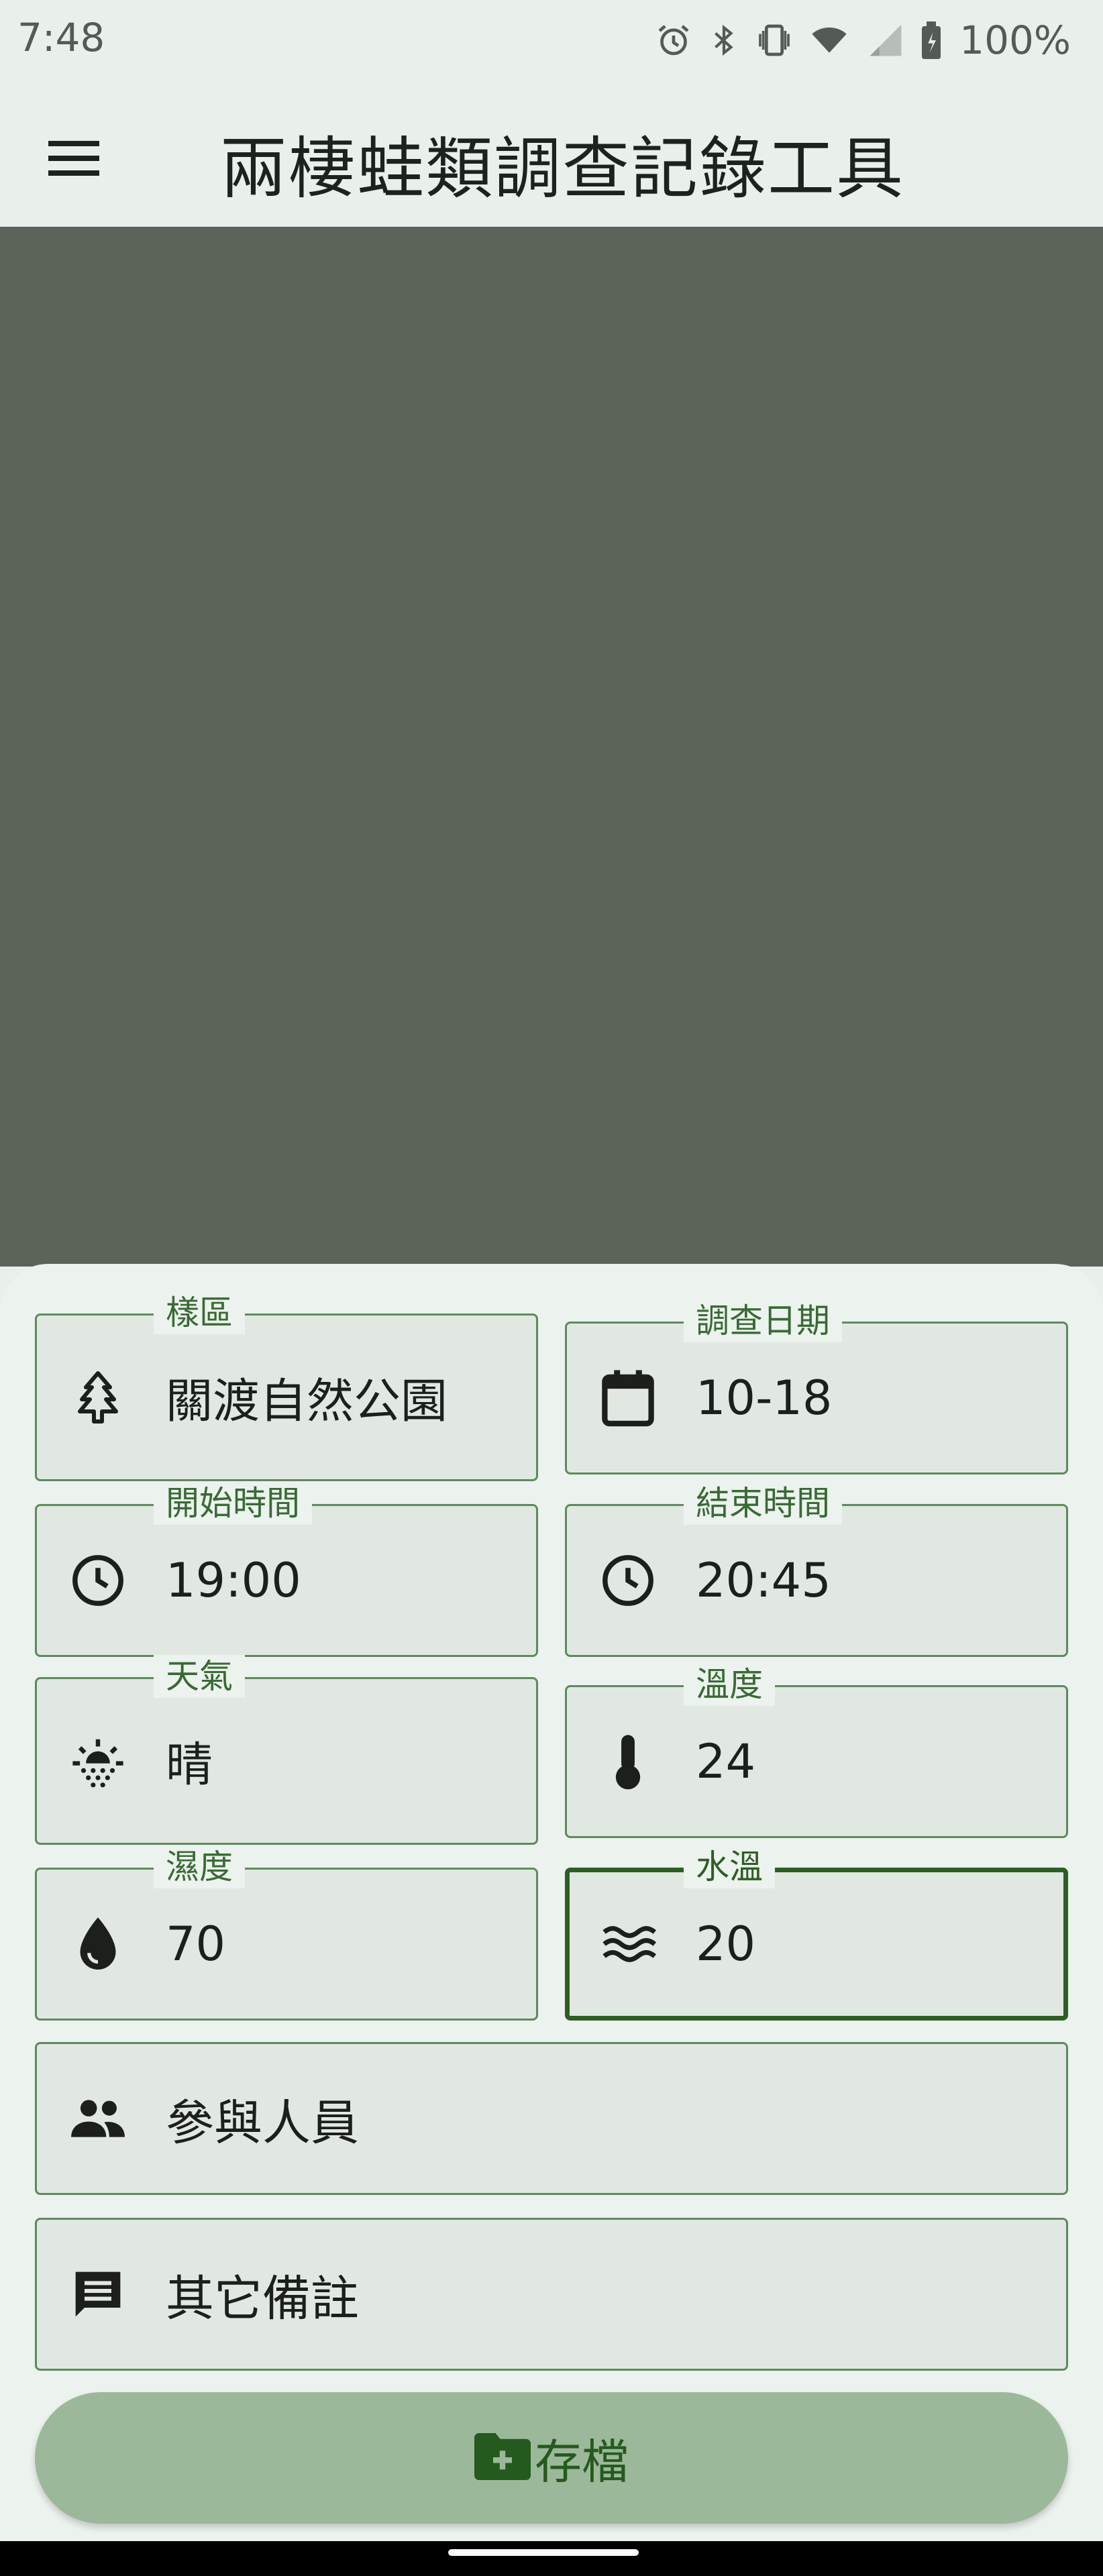 Image resolution: width=1103 pixels, height=2576 pixels. What do you see at coordinates (234, 1580) in the screenshot?
I see `start-time-value: 19:00` at bounding box center [234, 1580].